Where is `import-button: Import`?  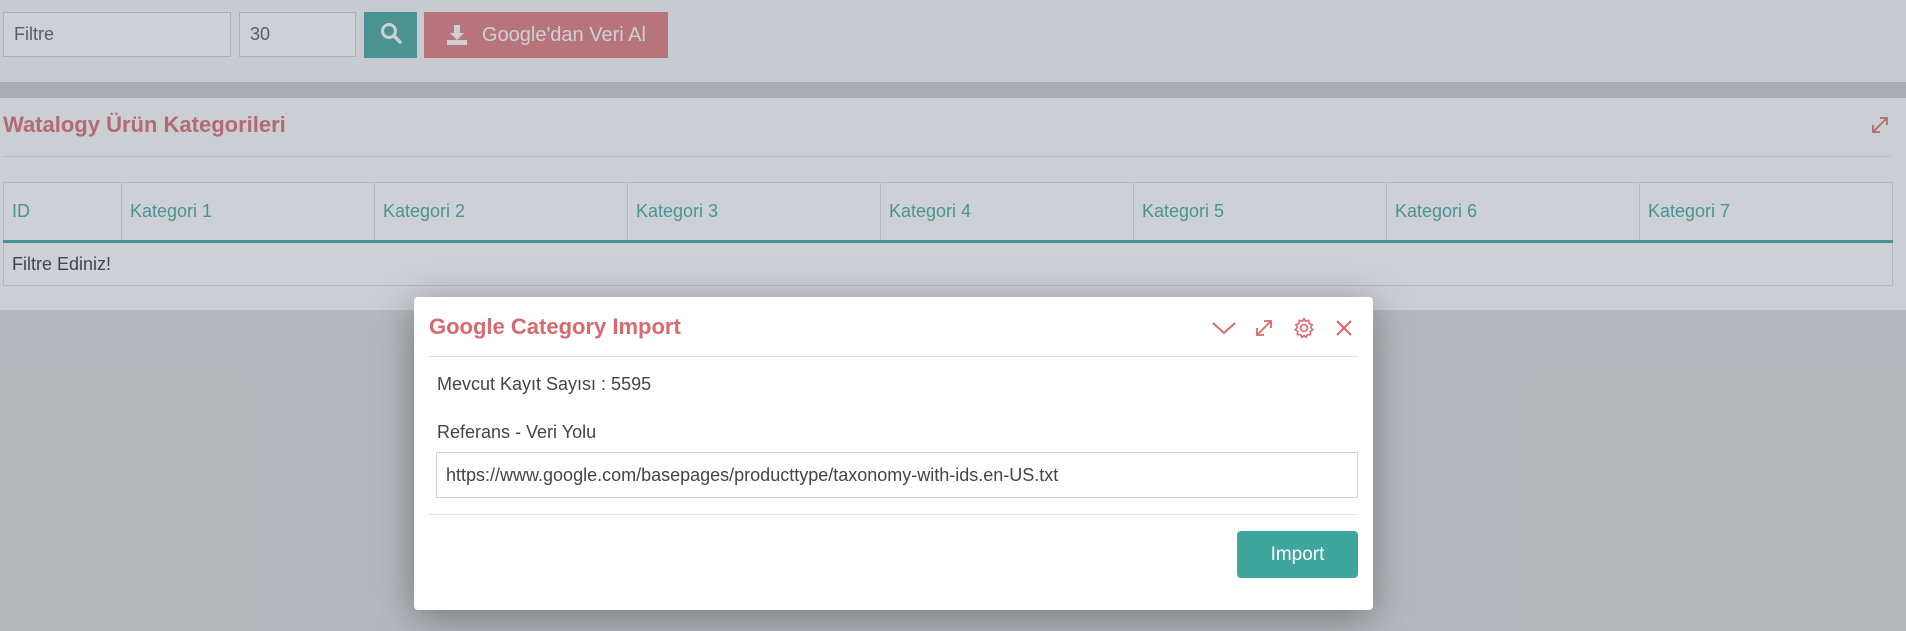
import-button: Import is located at coordinates (1297, 554).